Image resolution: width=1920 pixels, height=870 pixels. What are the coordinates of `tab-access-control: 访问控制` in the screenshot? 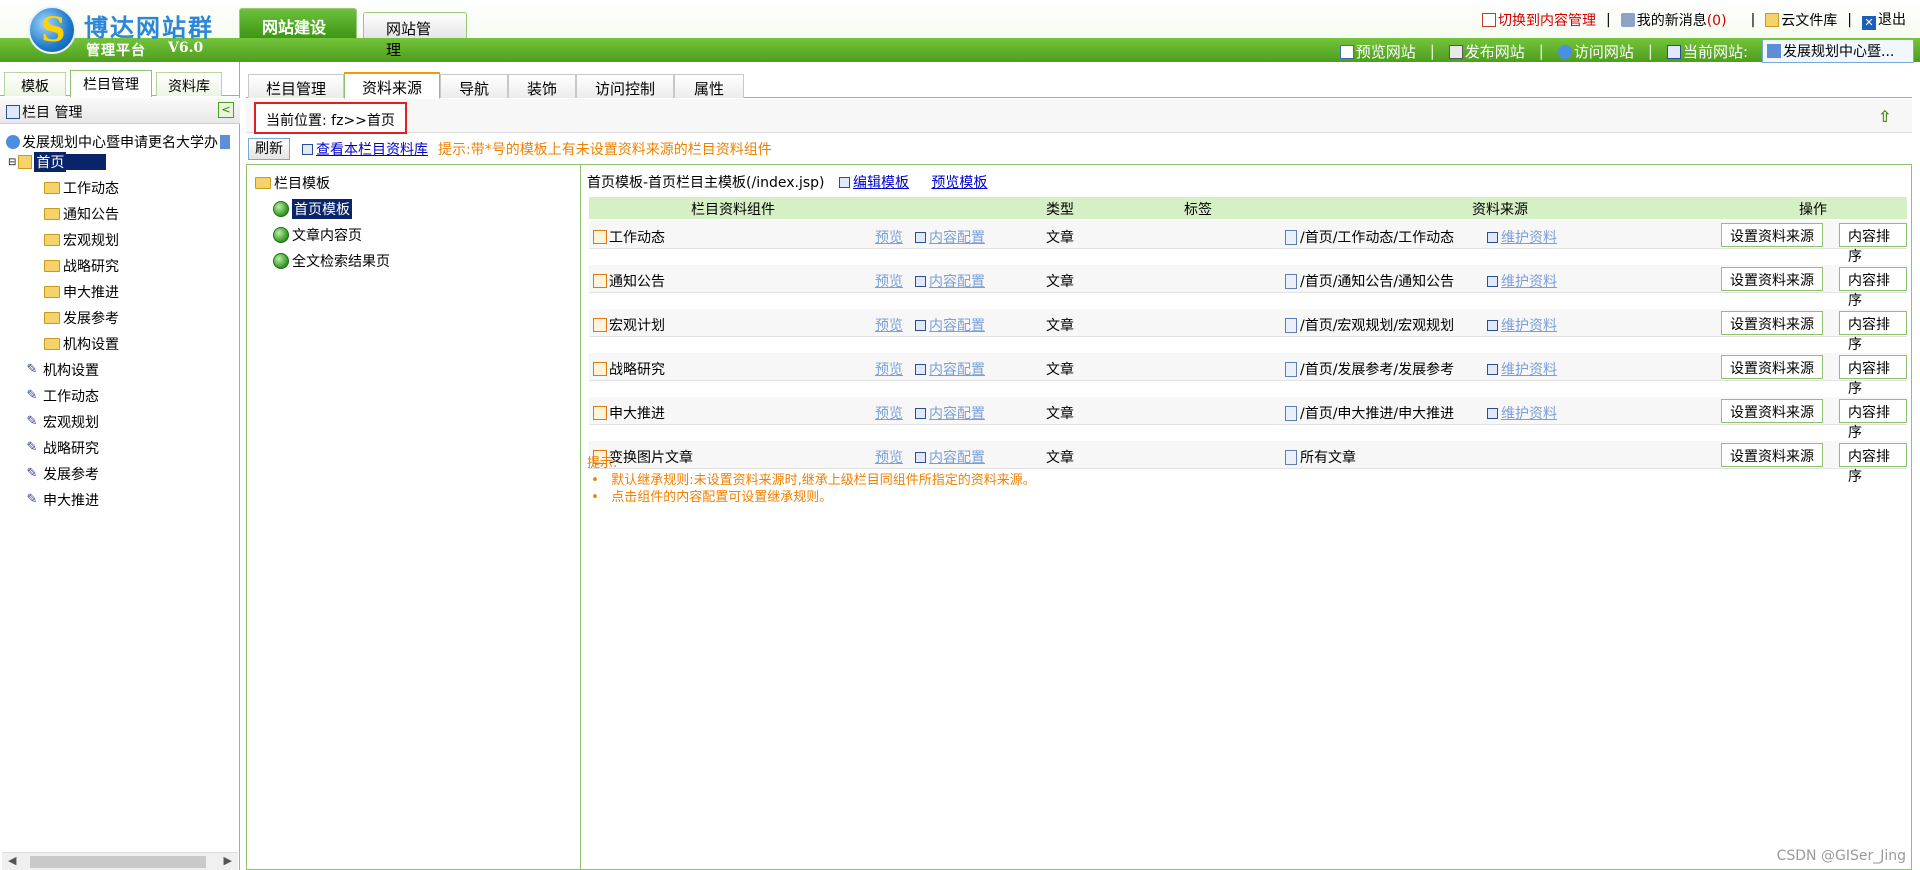 It's located at (625, 86).